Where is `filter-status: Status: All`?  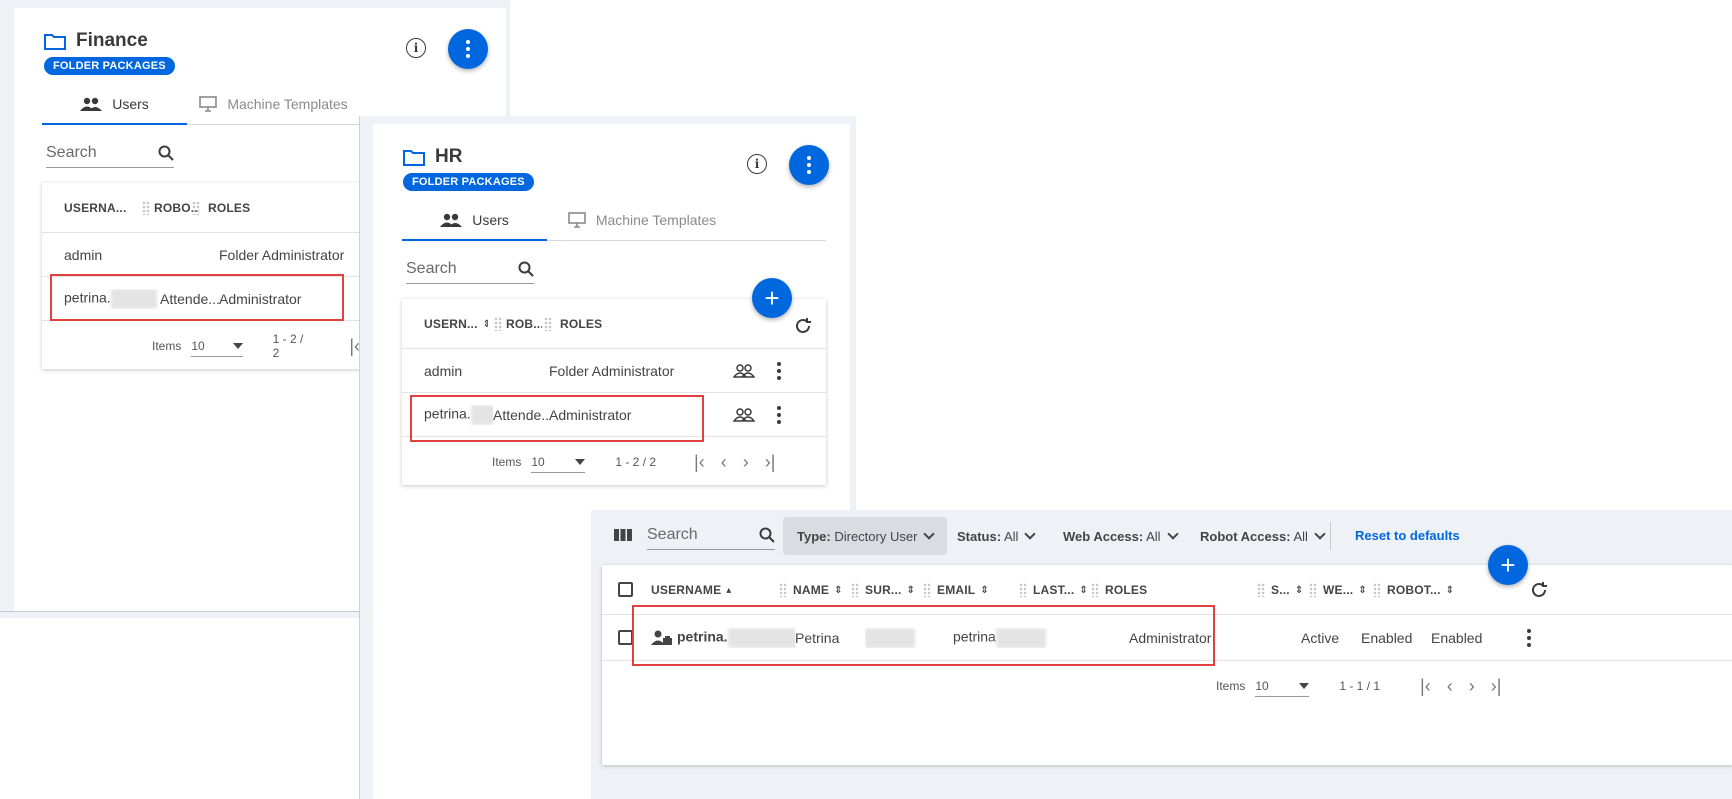
filter-status: Status: All is located at coordinates (995, 536).